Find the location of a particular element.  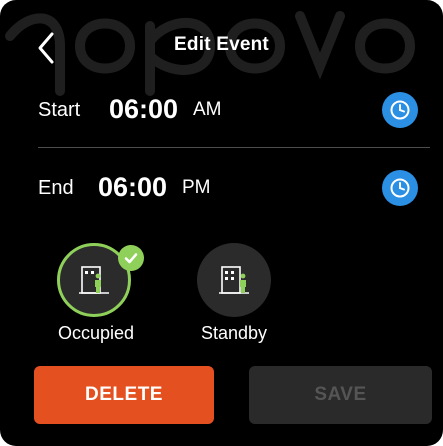

end-label: End is located at coordinates (56, 188).